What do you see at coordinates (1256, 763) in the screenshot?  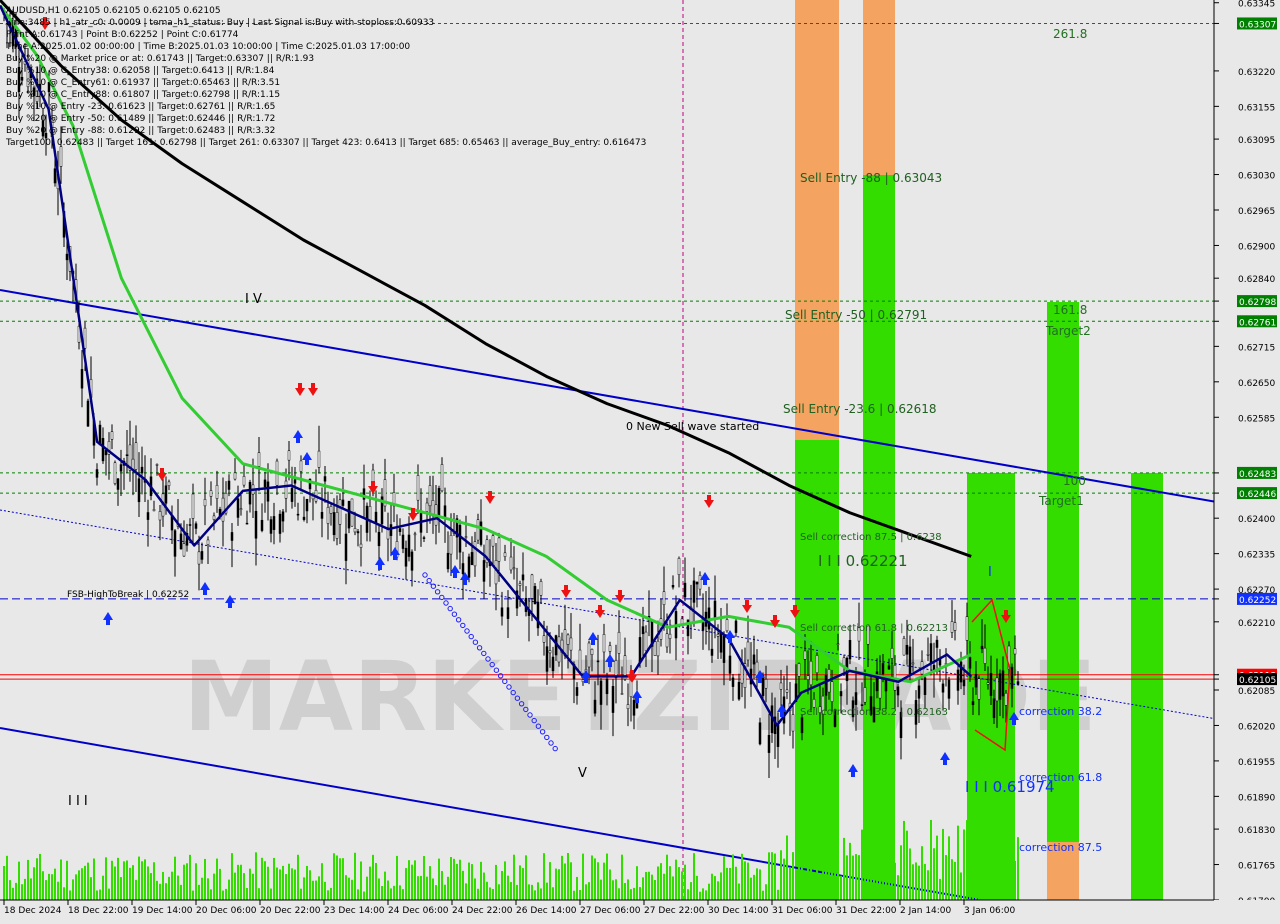 I see `price-tick-label: 0.61955` at bounding box center [1256, 763].